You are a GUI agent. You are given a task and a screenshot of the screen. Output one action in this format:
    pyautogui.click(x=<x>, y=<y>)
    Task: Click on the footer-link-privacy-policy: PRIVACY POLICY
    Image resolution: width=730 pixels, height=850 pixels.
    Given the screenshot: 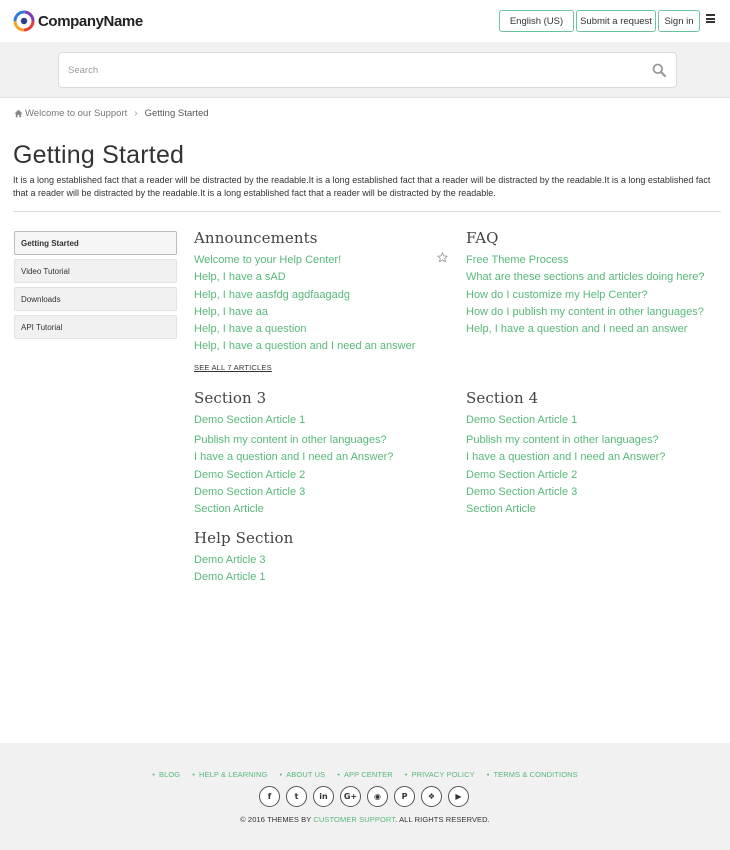 What is the action you would take?
    pyautogui.click(x=440, y=774)
    